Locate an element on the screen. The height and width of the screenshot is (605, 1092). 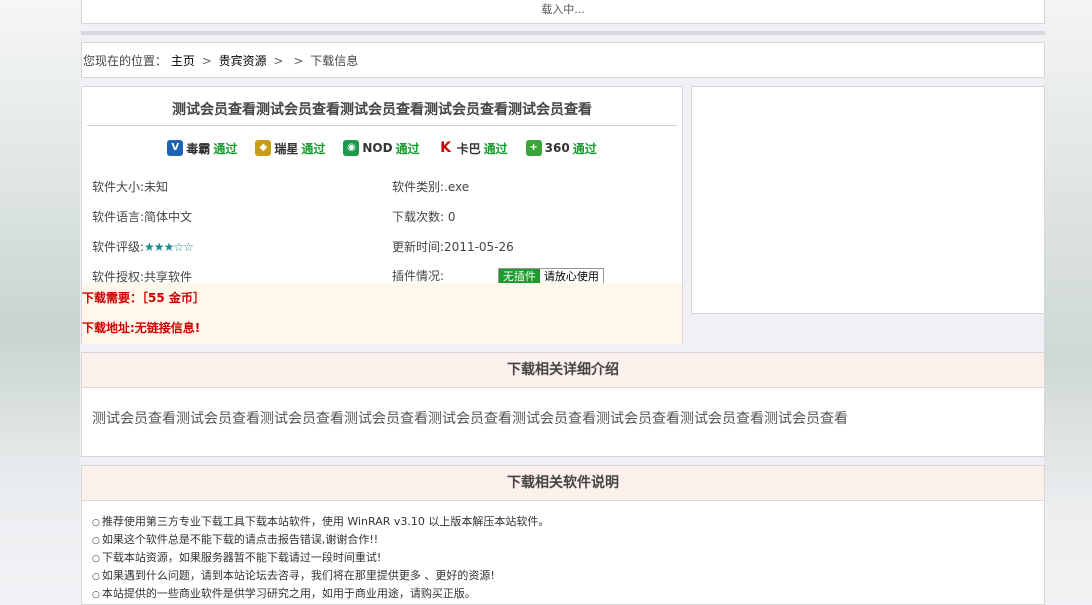
duba-icon: V is located at coordinates (175, 148).